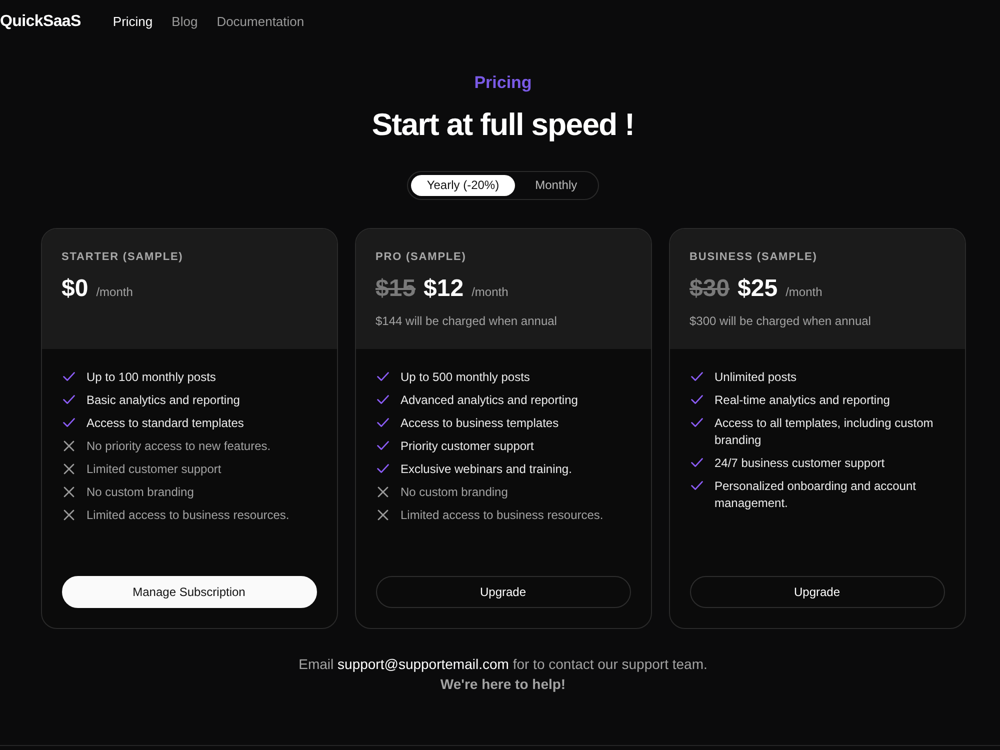 The width and height of the screenshot is (1000, 750). What do you see at coordinates (467, 446) in the screenshot?
I see `feature-text: Priority customer support` at bounding box center [467, 446].